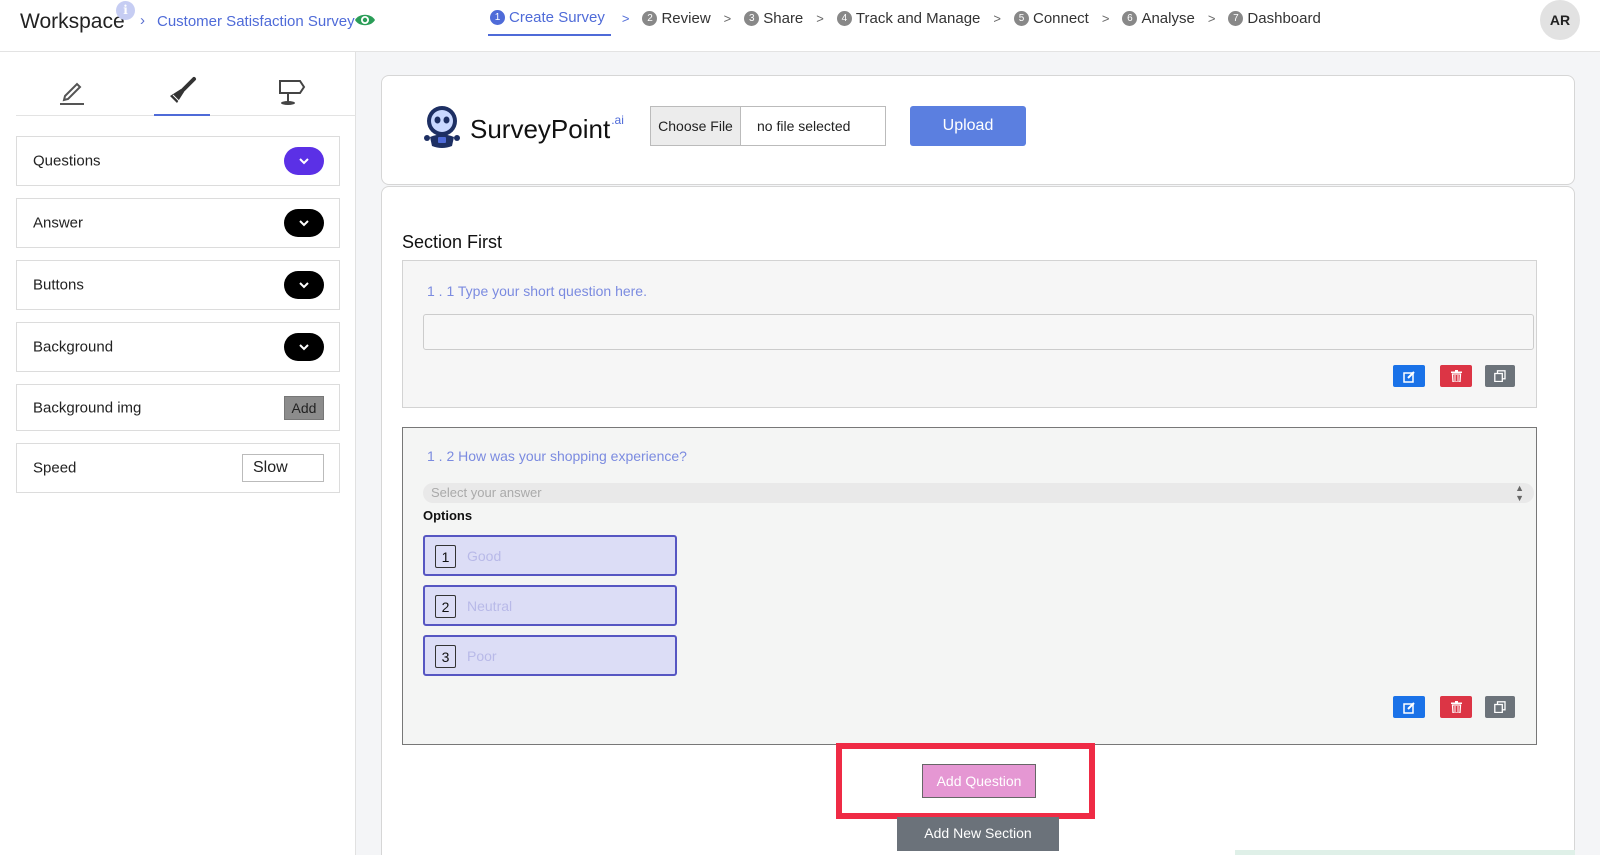 The image size is (1600, 855). Describe the element at coordinates (804, 126) in the screenshot. I see `file-status: no file selected` at that location.